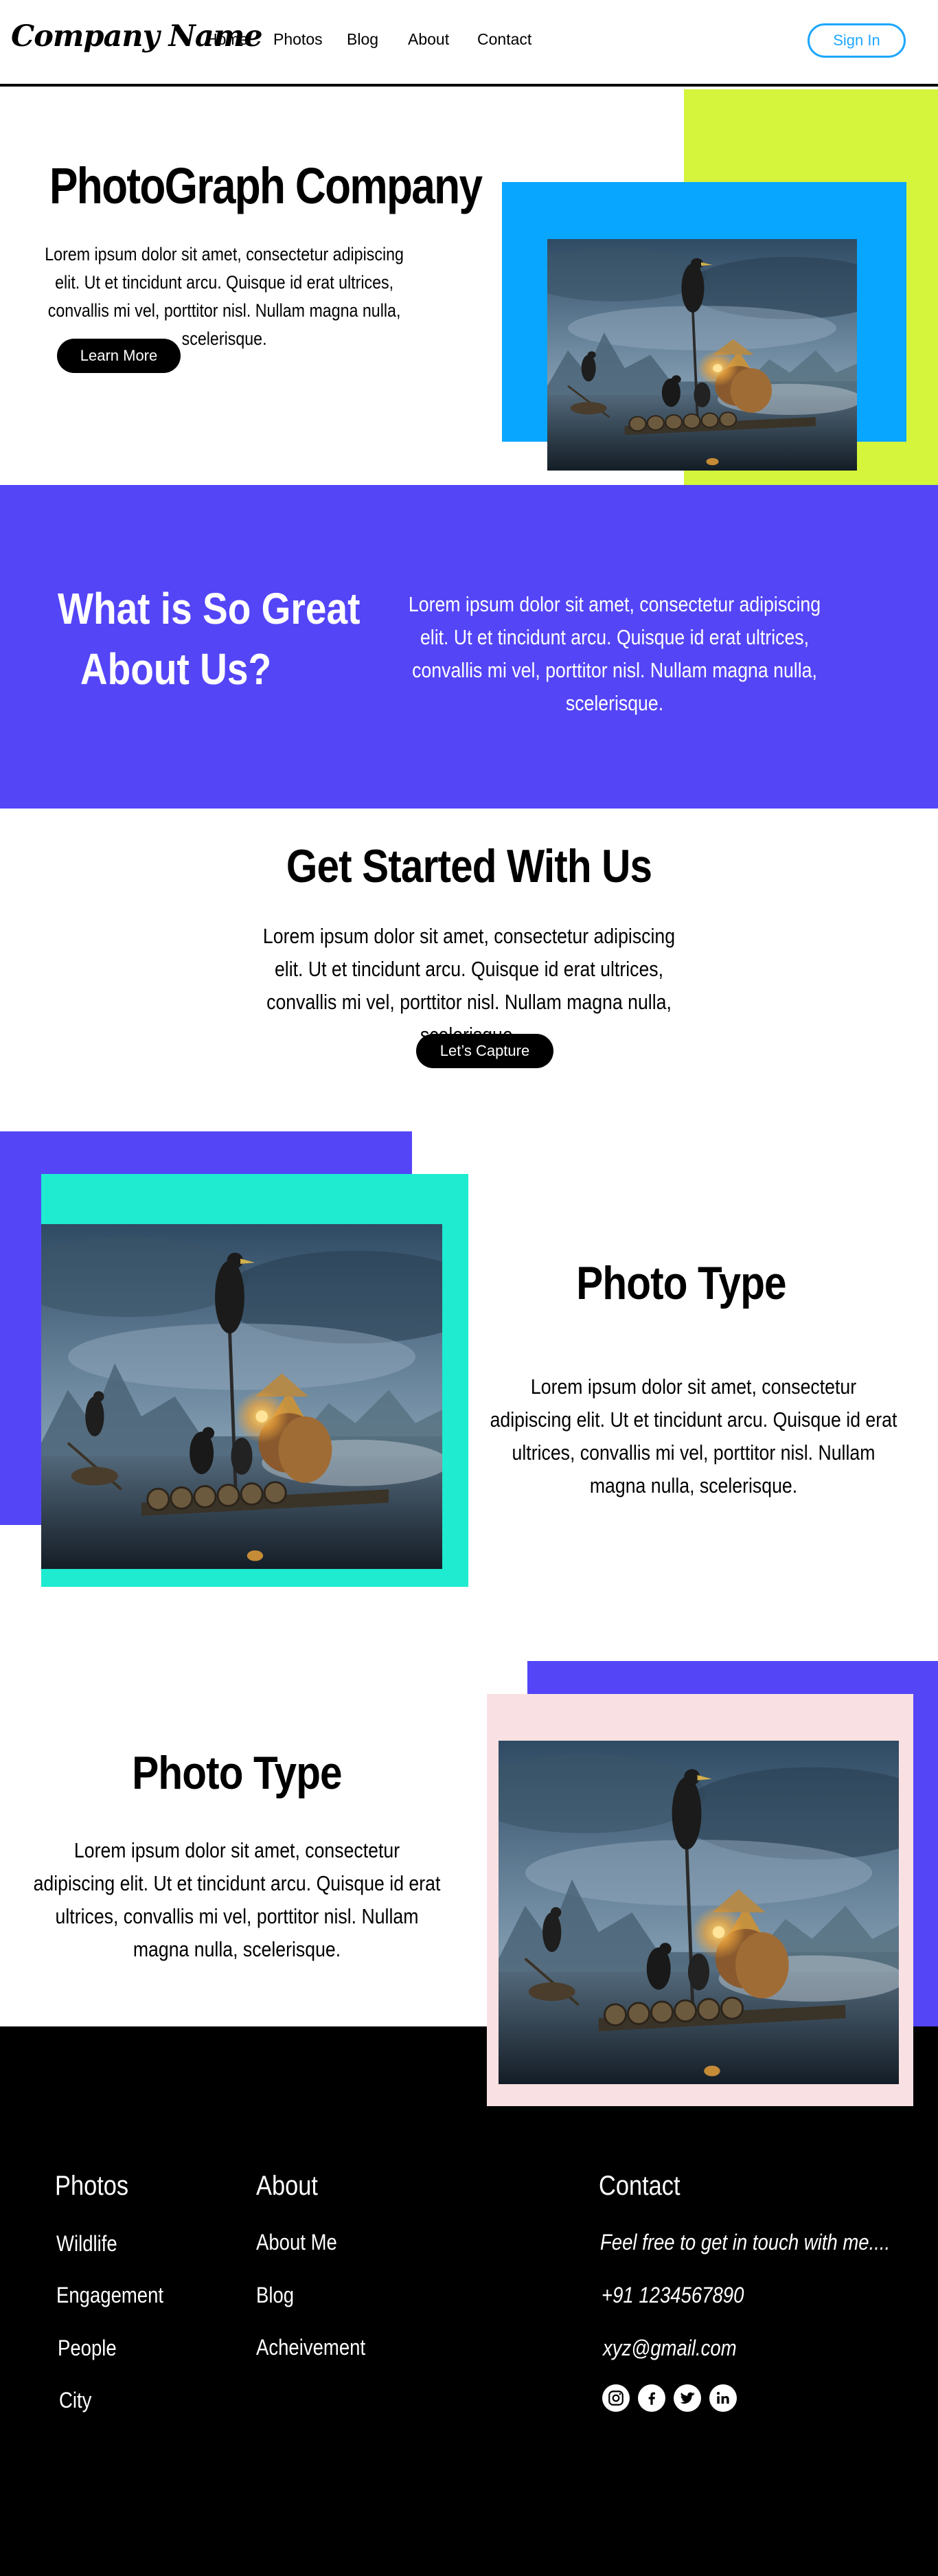  What do you see at coordinates (723, 2398) in the screenshot?
I see `linkedin-icon` at bounding box center [723, 2398].